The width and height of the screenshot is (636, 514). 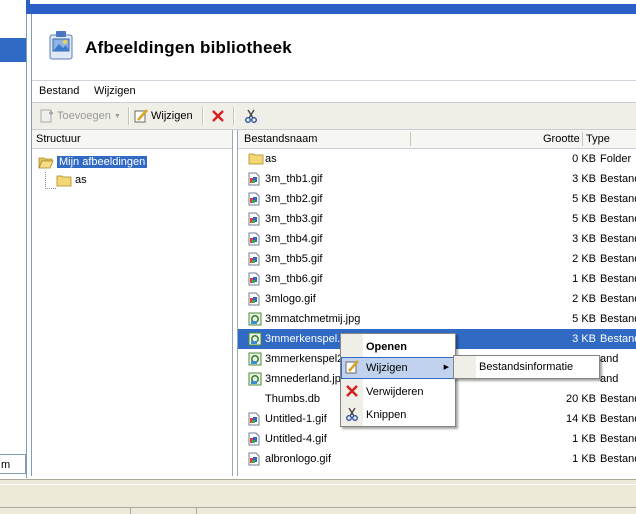 What do you see at coordinates (13, 50) in the screenshot?
I see `left-selected-item` at bounding box center [13, 50].